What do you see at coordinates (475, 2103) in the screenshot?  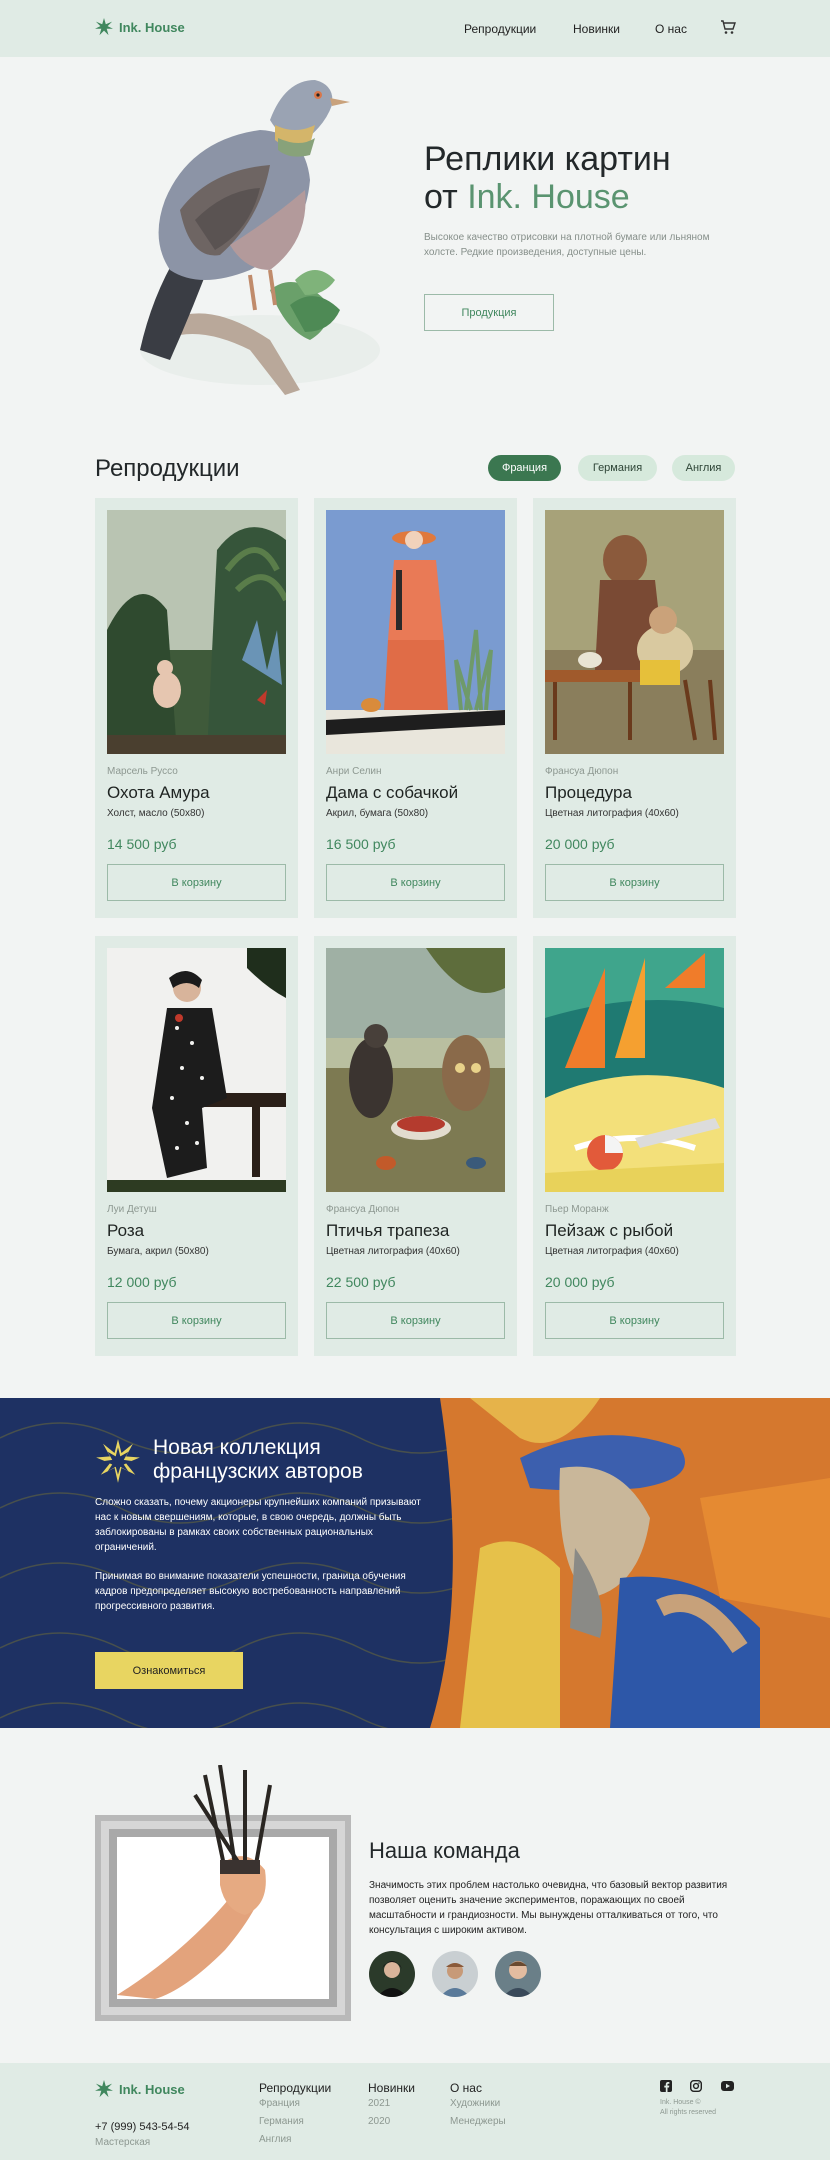 I see `footer-link-artists: Художники` at bounding box center [475, 2103].